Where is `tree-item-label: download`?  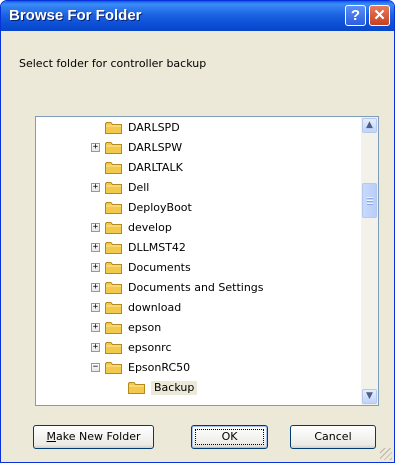 tree-item-label: download is located at coordinates (155, 307).